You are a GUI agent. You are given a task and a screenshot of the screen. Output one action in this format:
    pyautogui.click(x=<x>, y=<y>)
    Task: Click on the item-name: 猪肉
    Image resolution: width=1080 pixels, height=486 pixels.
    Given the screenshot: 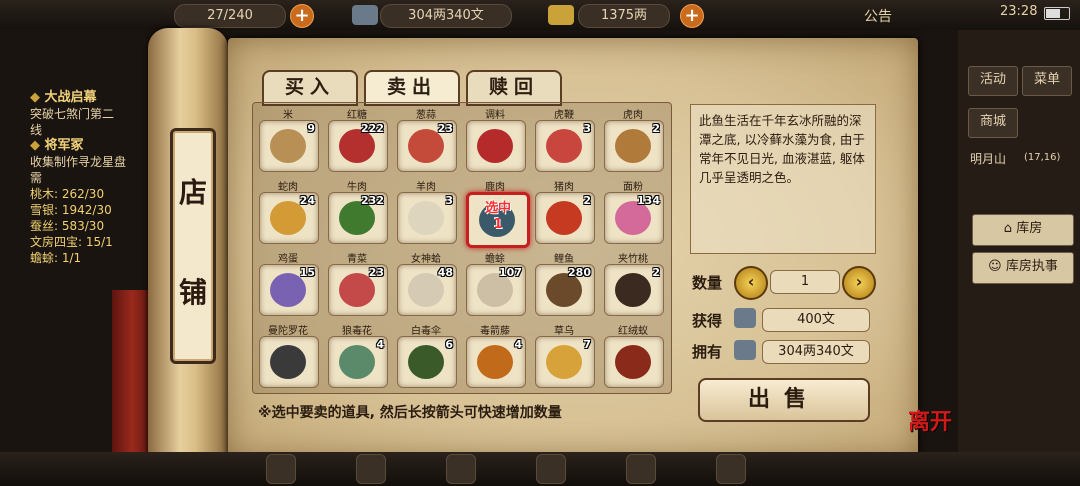 What is the action you would take?
    pyautogui.click(x=564, y=187)
    